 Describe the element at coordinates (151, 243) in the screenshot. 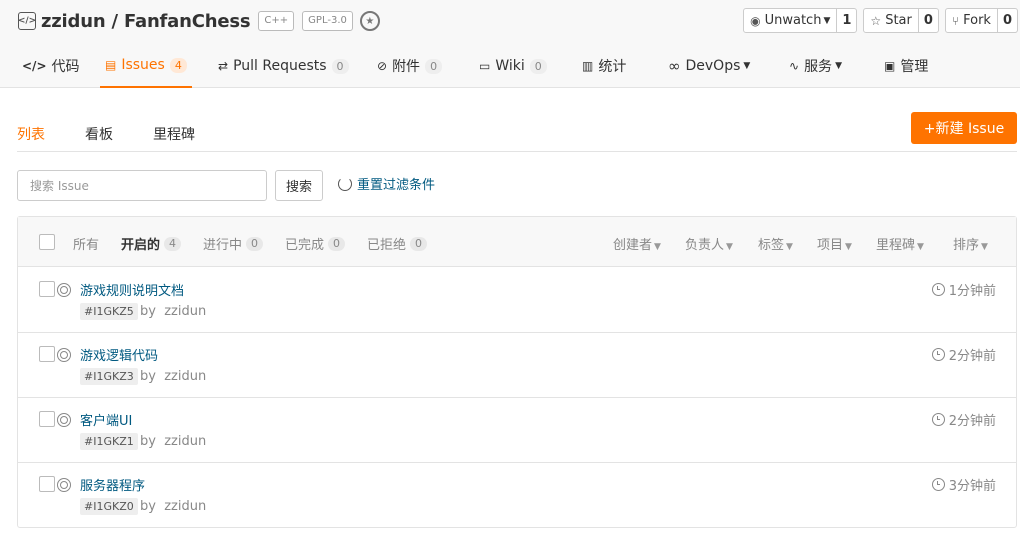

I see `state-tab-open: 开启的 4` at that location.